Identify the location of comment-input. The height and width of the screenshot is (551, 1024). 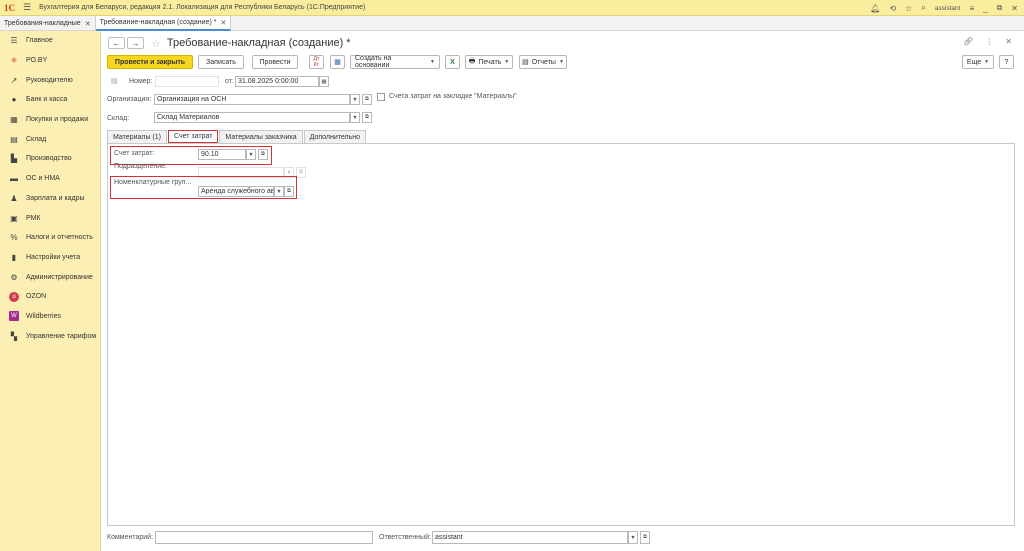
(264, 537).